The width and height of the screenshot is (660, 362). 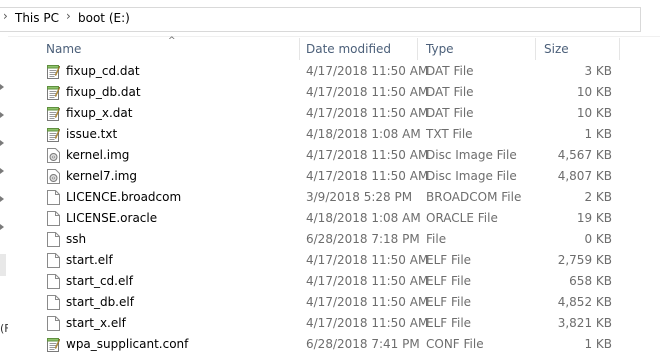 I want to click on file-size: 3,821 KB, so click(x=584, y=323).